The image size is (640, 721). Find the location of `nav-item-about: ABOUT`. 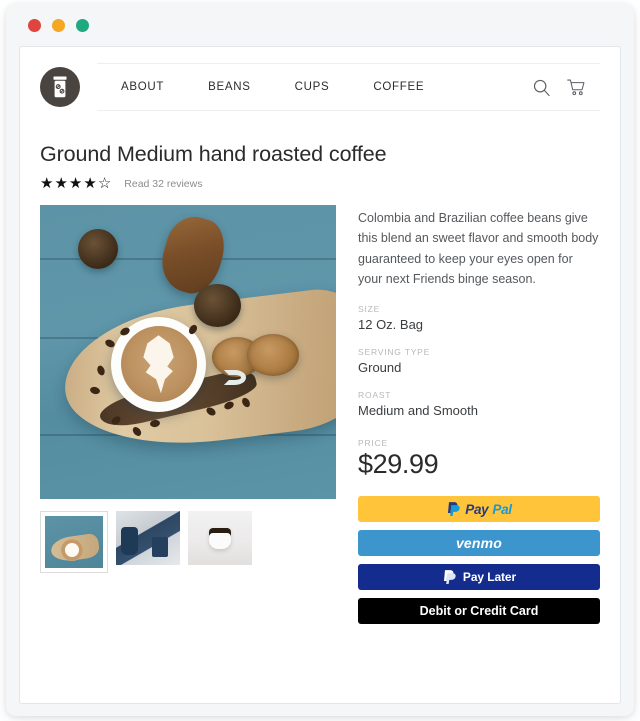

nav-item-about: ABOUT is located at coordinates (142, 87).